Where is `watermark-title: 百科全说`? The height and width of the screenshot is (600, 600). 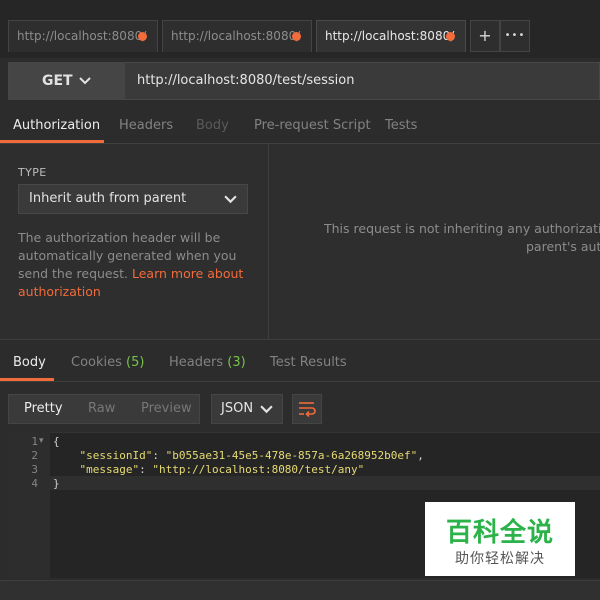 watermark-title: 百科全说 is located at coordinates (499, 533).